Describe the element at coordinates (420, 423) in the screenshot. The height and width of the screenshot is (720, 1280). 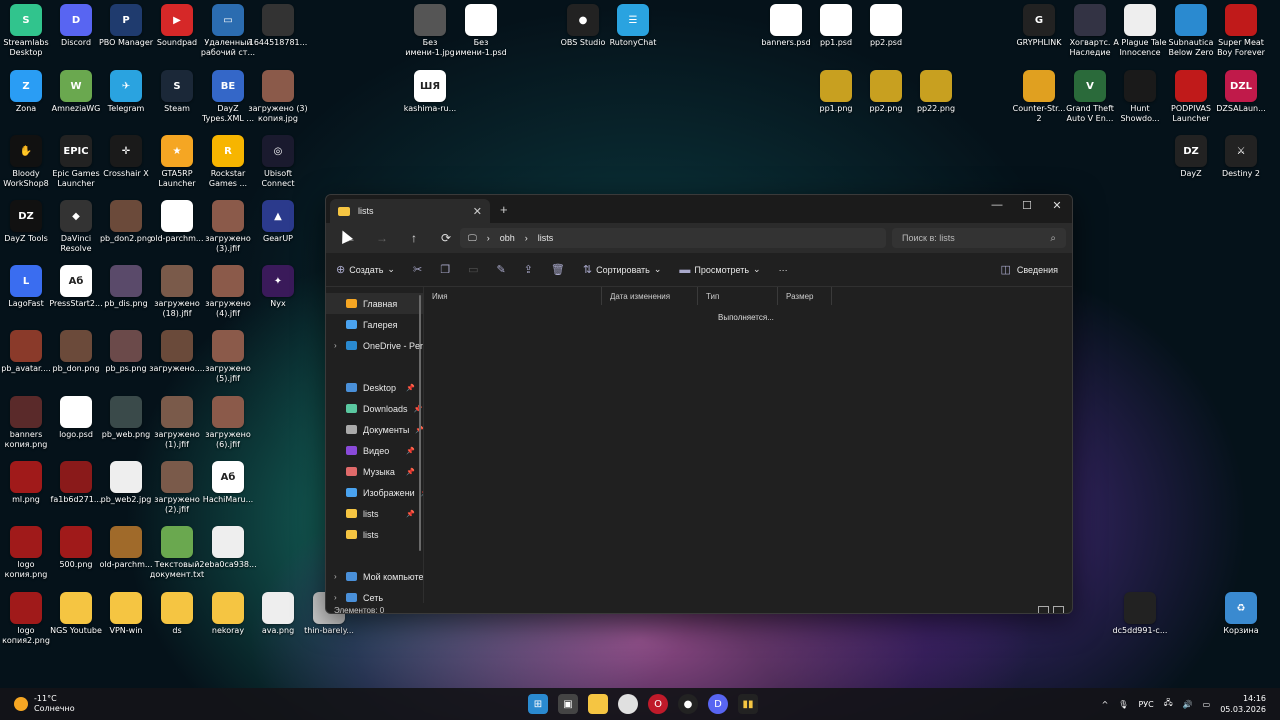
I see `navigation-scrollbar` at that location.